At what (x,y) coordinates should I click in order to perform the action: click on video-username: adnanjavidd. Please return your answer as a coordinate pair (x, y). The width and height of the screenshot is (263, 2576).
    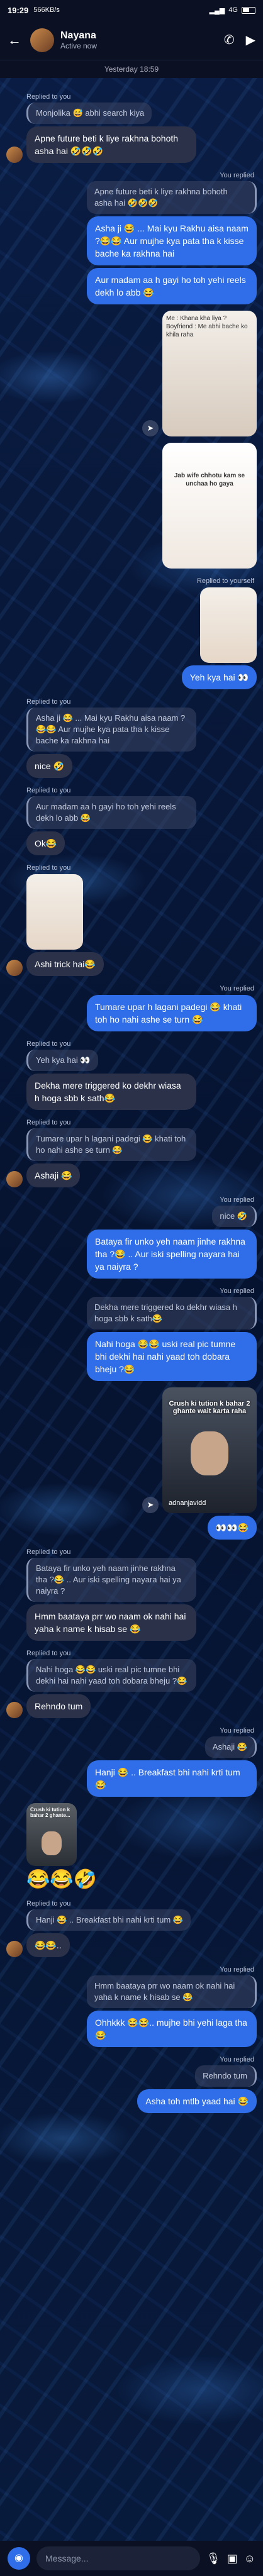
    Looking at the image, I should click on (188, 1503).